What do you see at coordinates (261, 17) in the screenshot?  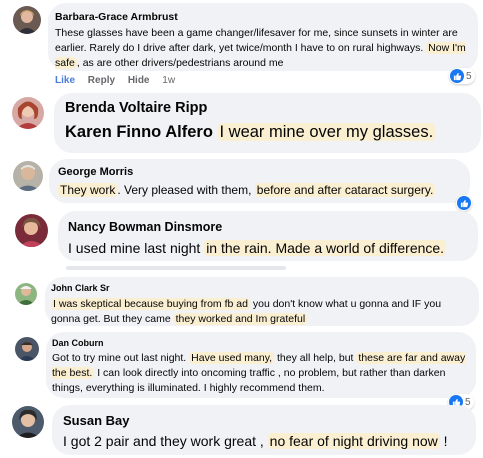 I see `commenter-name: Barbara-Grace Armbrust` at bounding box center [261, 17].